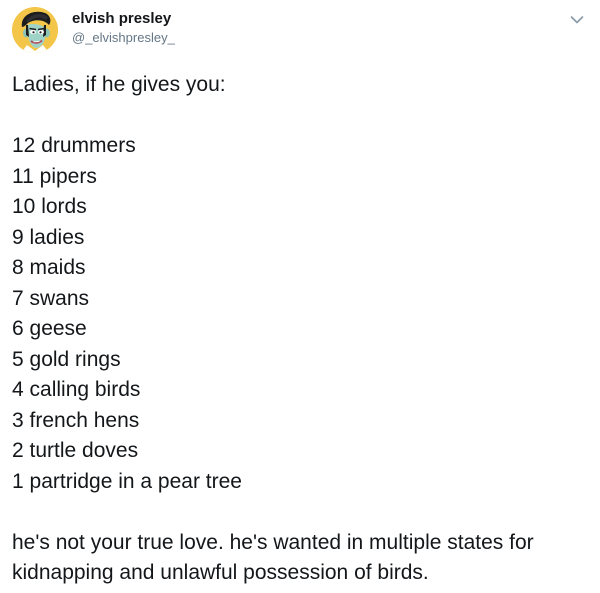 This screenshot has height=593, width=600. Describe the element at coordinates (51, 298) in the screenshot. I see `gift-list-item: 7 swans` at that location.